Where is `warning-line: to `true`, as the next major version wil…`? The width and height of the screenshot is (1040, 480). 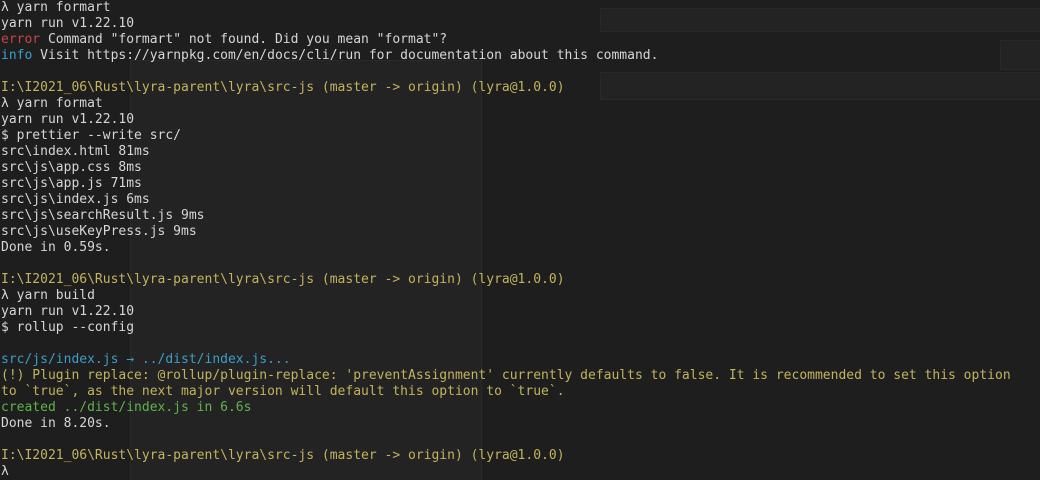 warning-line: to `true`, as the next major version wil… is located at coordinates (283, 391).